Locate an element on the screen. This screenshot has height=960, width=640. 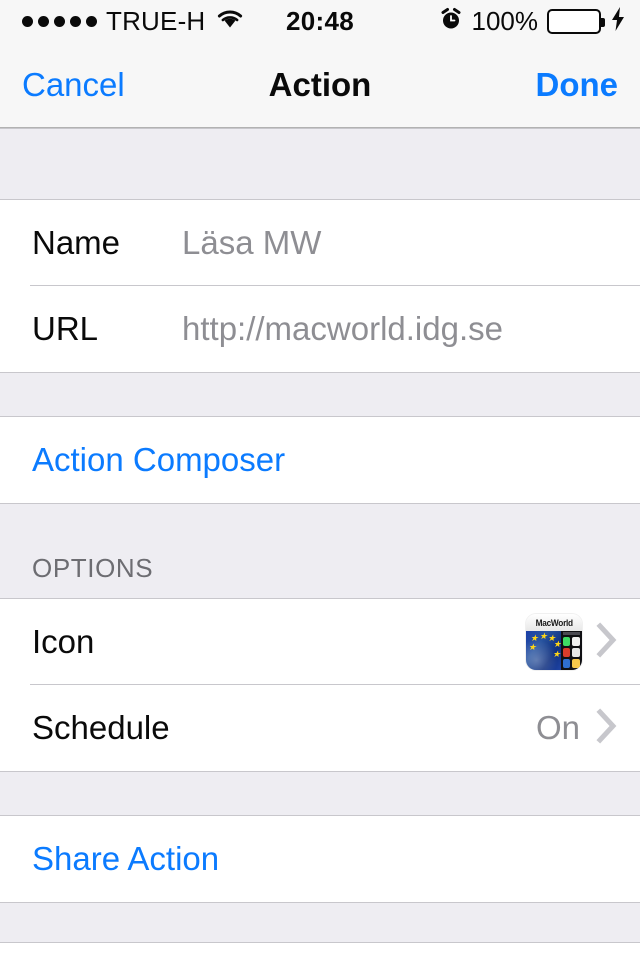
url-field-value: http://macworld.idg.se is located at coordinates (342, 329).